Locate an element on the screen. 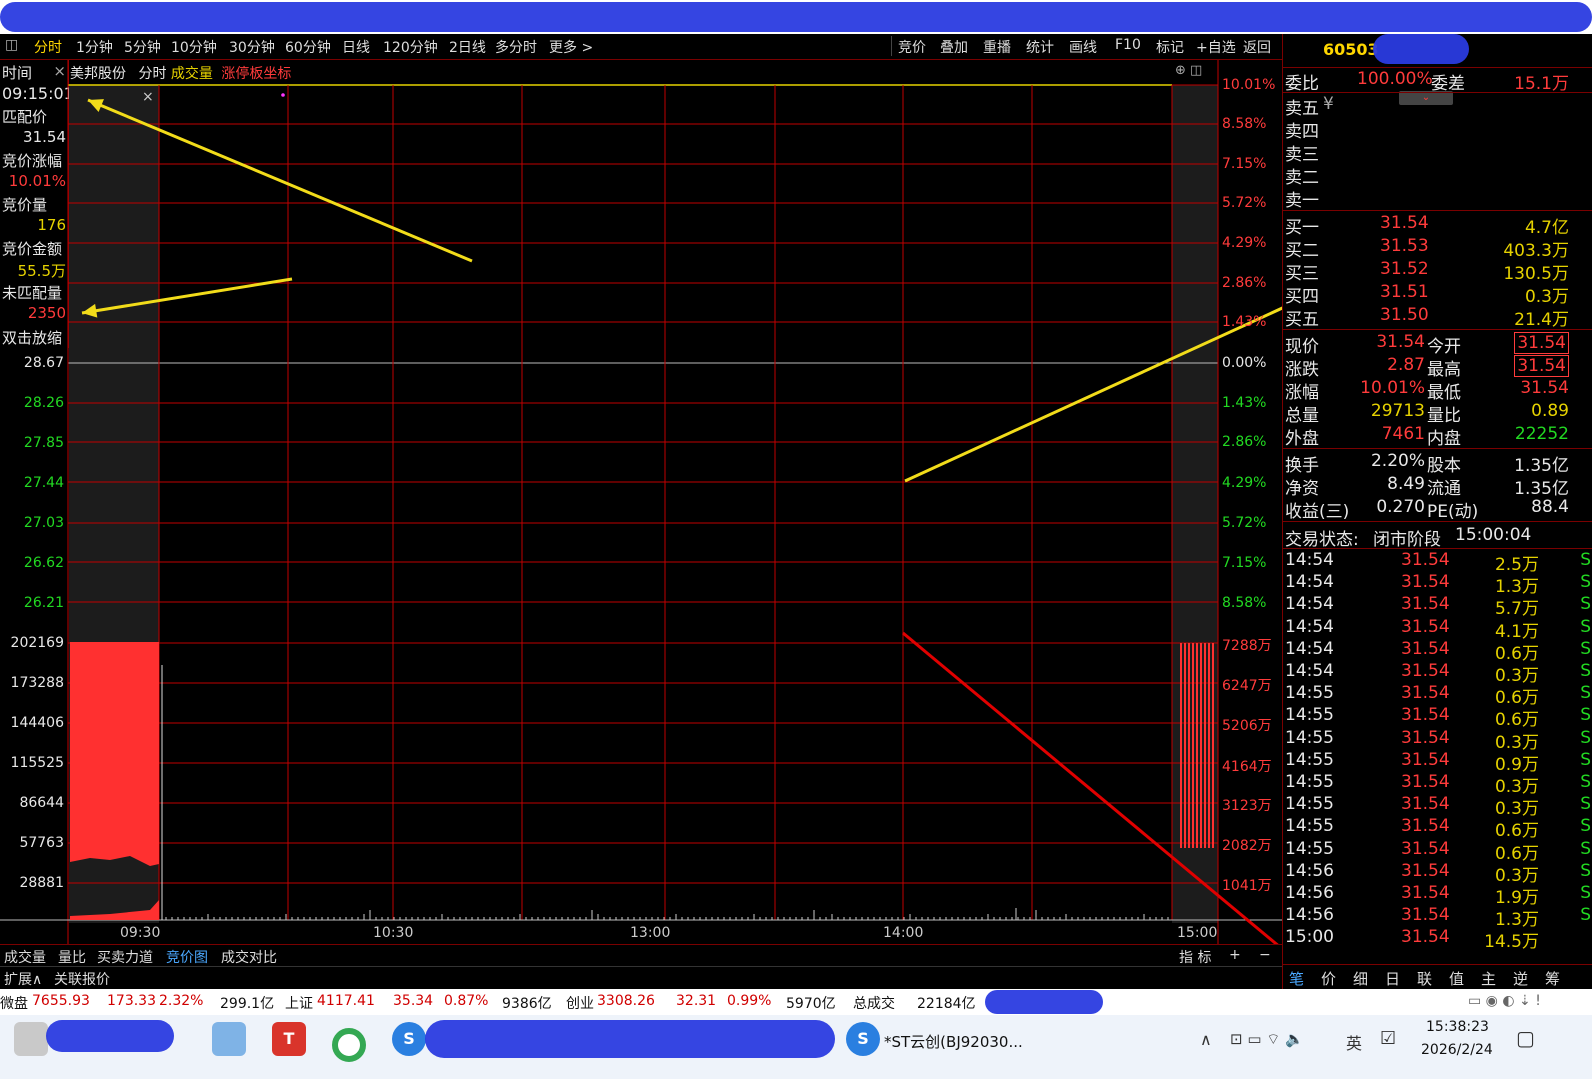  tab-volume: 成交量 is located at coordinates (25, 957).